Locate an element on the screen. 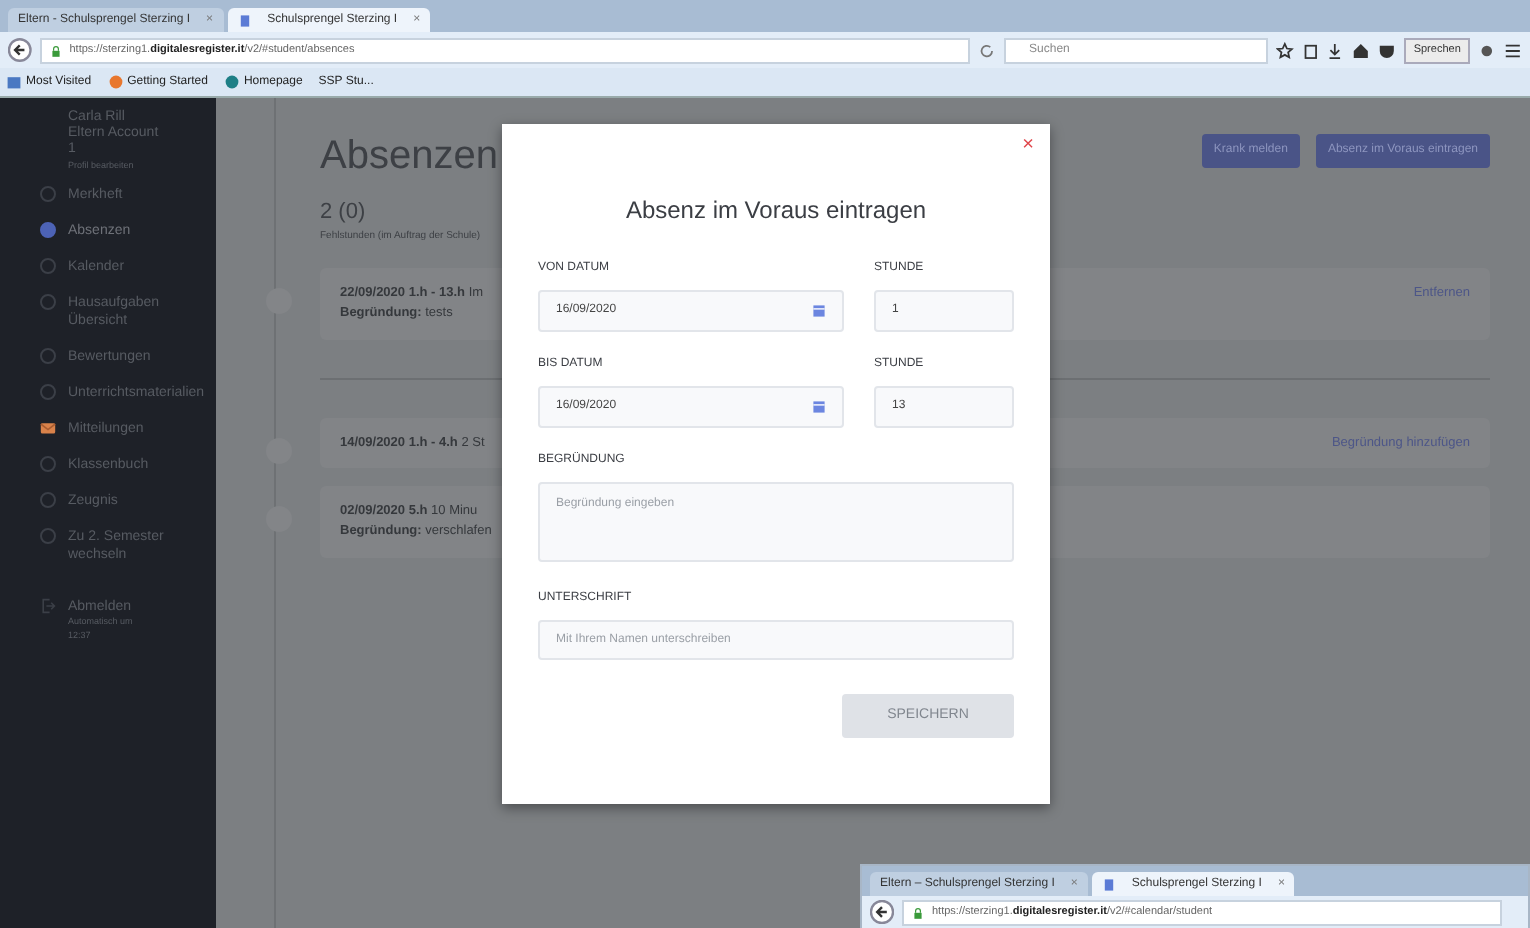 The width and height of the screenshot is (1530, 928). star-icon is located at coordinates (1284, 50).